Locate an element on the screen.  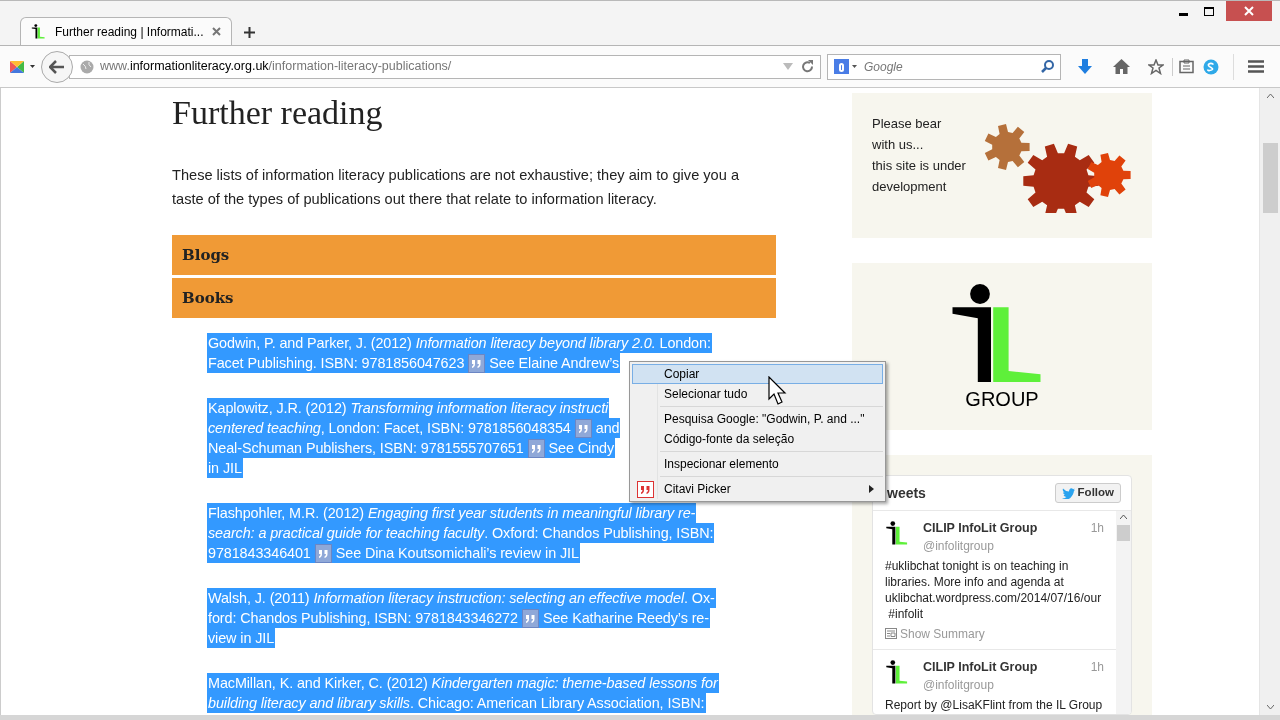
scroll-down-icon is located at coordinates (1270, 707).